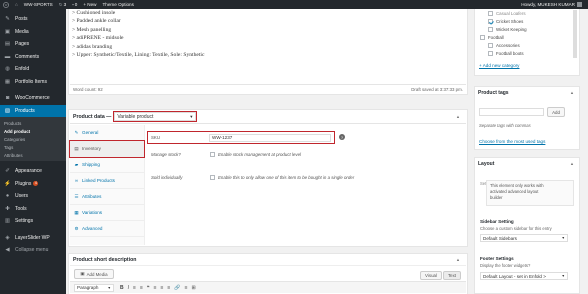 This screenshot has width=588, height=294. I want to click on unlink-icon: ≡, so click(186, 288).